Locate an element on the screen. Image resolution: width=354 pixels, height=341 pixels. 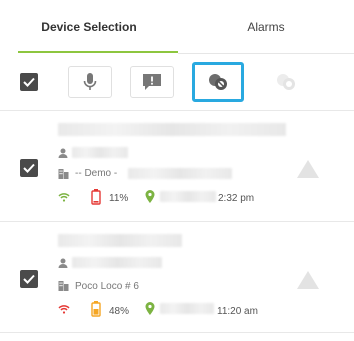
channels-icon is located at coordinates (218, 82).